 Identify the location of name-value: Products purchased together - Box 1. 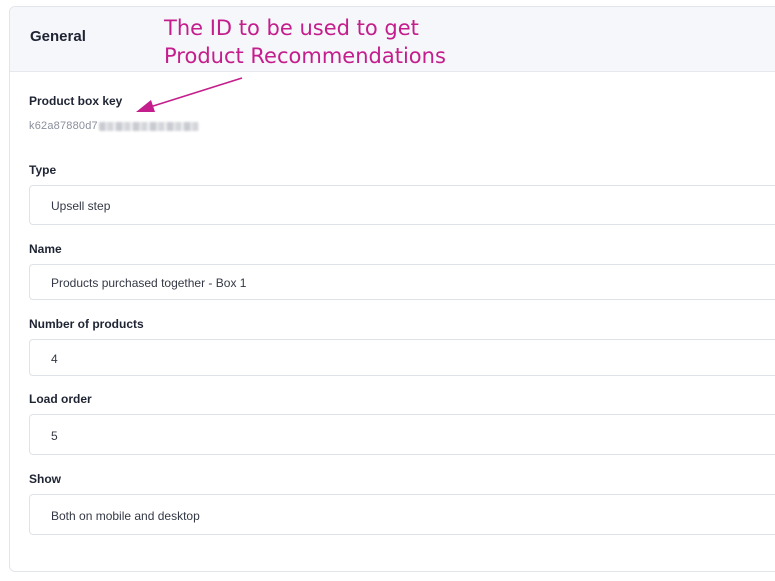
(149, 283).